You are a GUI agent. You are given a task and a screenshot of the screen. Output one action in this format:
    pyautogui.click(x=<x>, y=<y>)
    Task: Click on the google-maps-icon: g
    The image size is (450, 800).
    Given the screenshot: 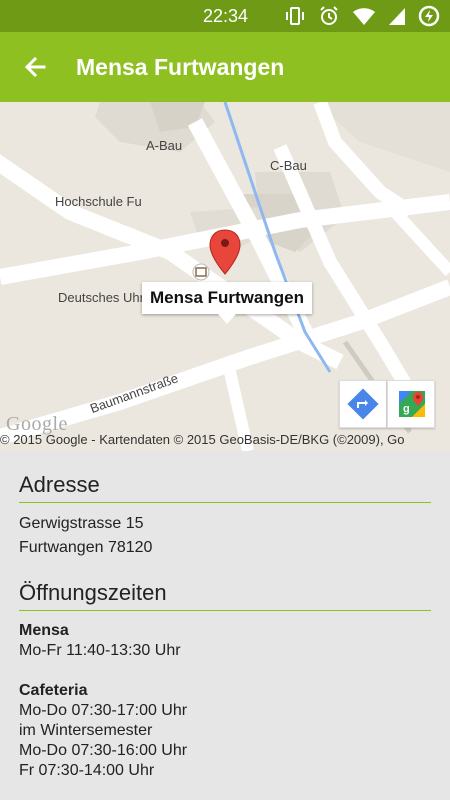 What is the action you would take?
    pyautogui.click(x=412, y=404)
    